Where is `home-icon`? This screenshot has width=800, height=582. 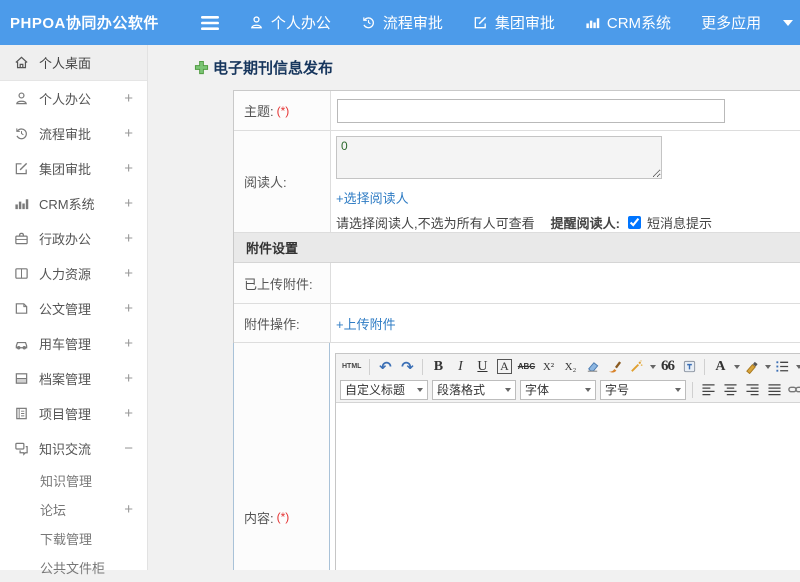 home-icon is located at coordinates (22, 62).